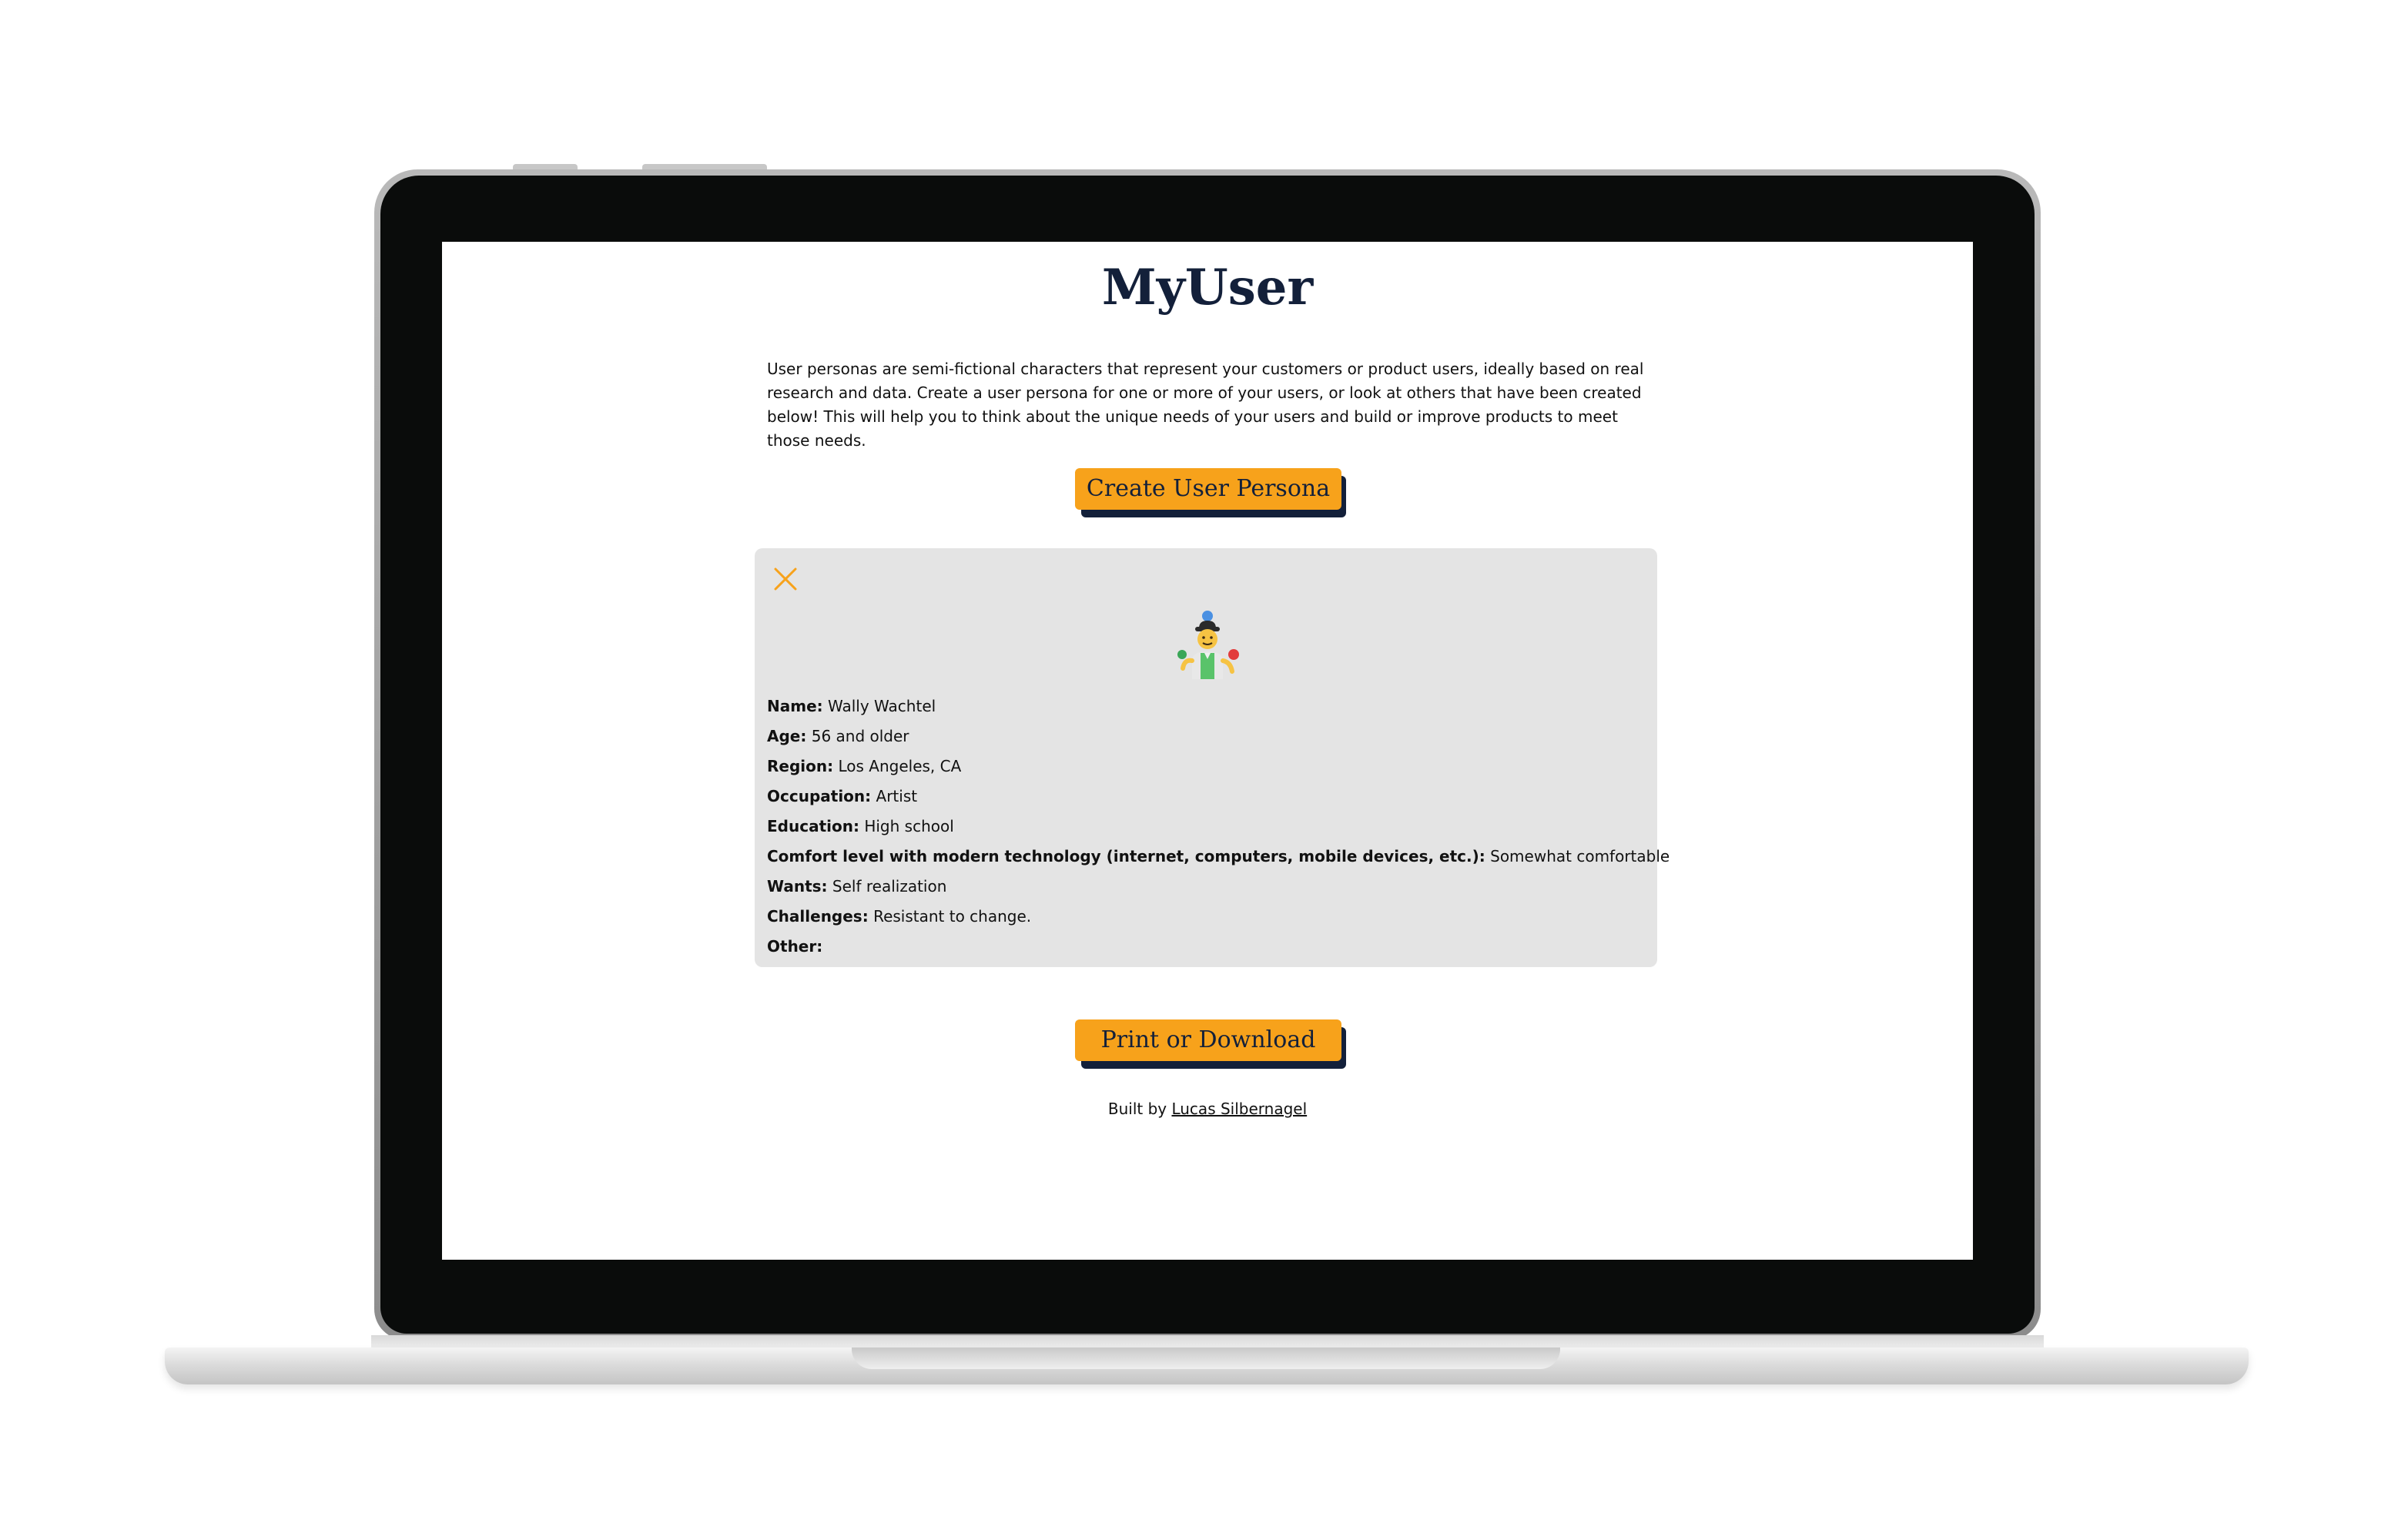  I want to click on footer-prefix: Built by, so click(1137, 1109).